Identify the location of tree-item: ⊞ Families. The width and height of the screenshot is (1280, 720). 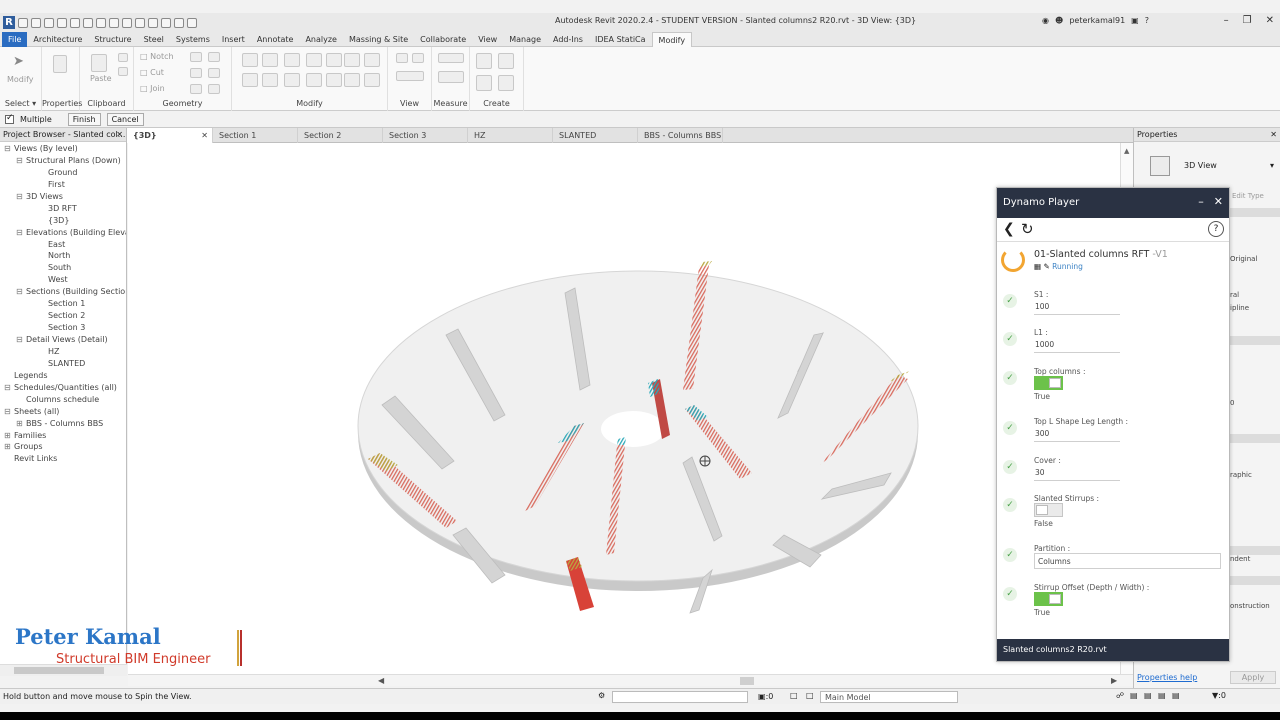
(63, 436).